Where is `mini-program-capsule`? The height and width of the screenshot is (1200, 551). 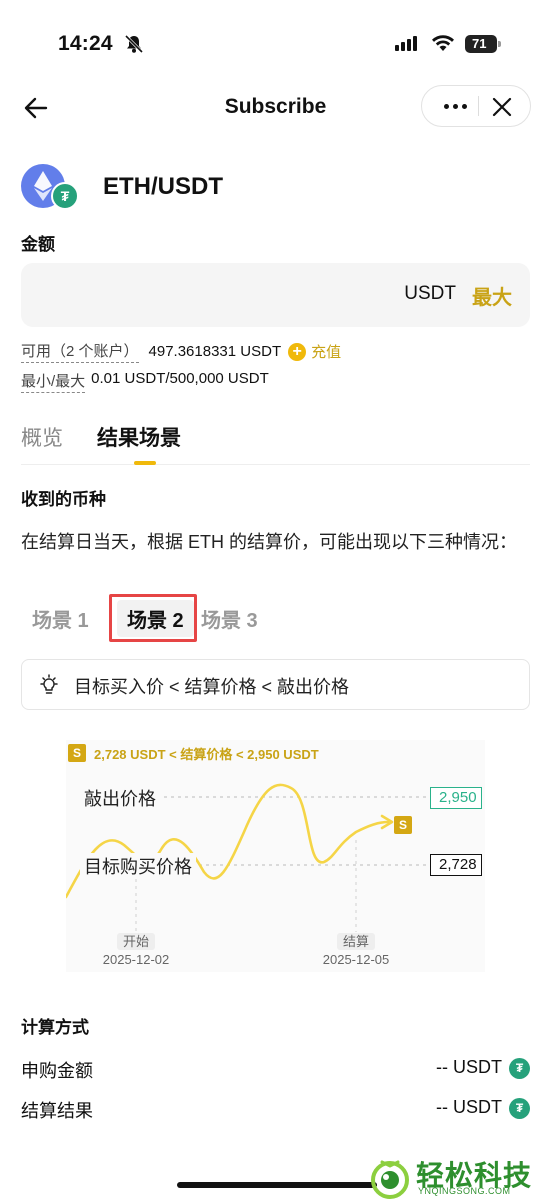
mini-program-capsule is located at coordinates (476, 106).